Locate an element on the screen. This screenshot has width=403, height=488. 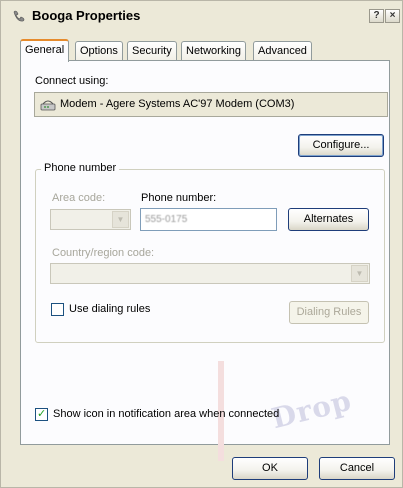
dialup-connection-icon is located at coordinates (19, 16).